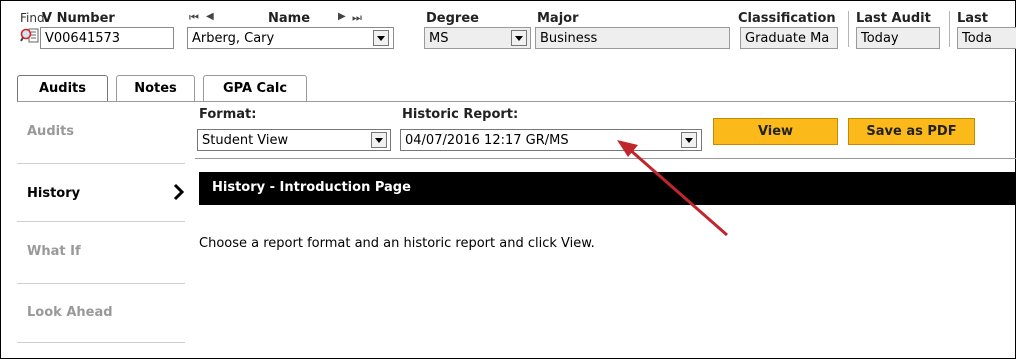 This screenshot has width=1016, height=359. I want to click on degree-label: Degree, so click(452, 18).